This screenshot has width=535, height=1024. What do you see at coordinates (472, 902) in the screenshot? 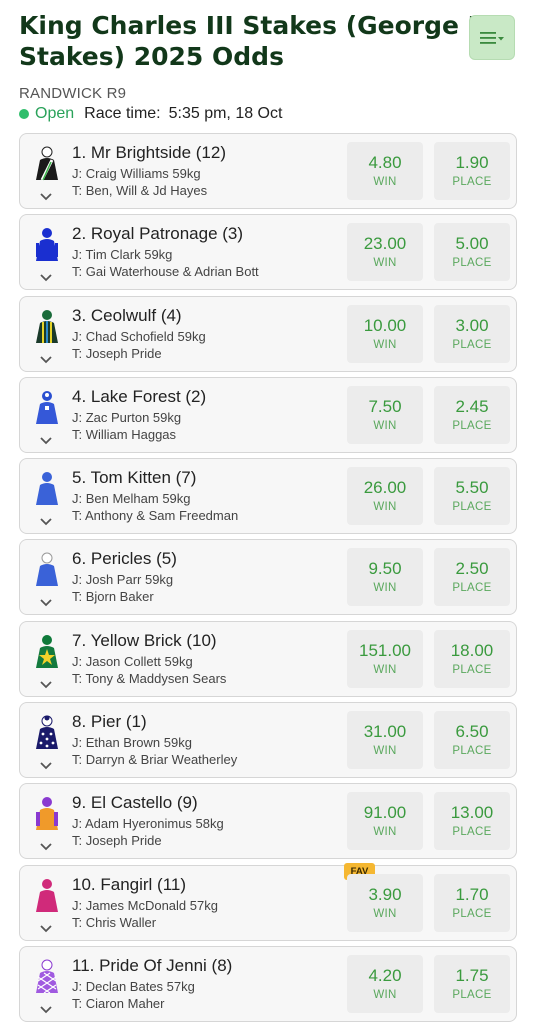
I see `place-odds-button: 1.70 PLACE` at bounding box center [472, 902].